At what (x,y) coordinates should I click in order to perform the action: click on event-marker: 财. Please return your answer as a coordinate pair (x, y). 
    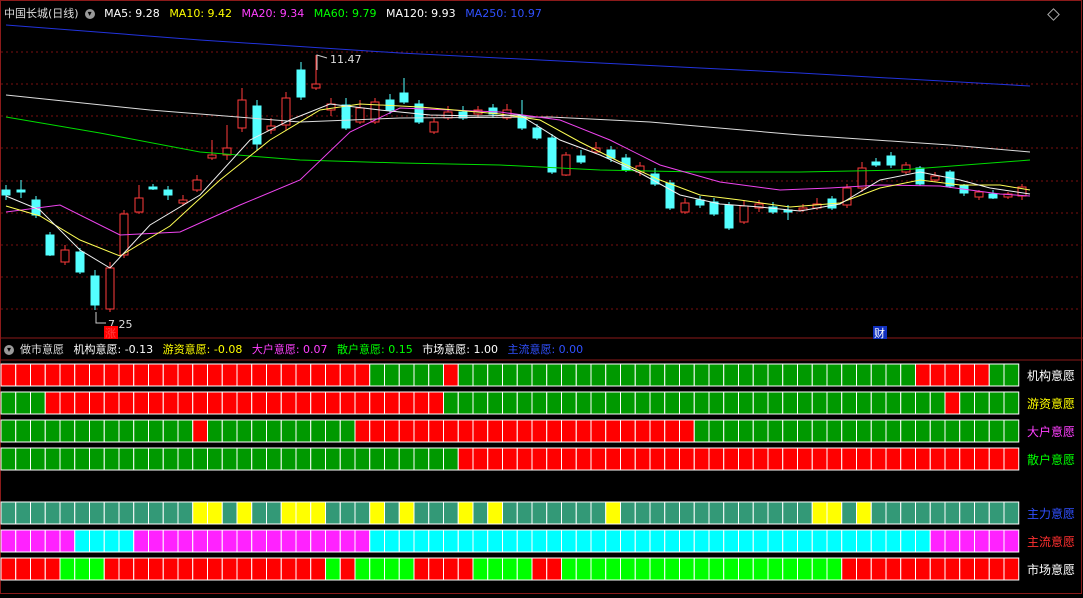
    Looking at the image, I should click on (879, 333).